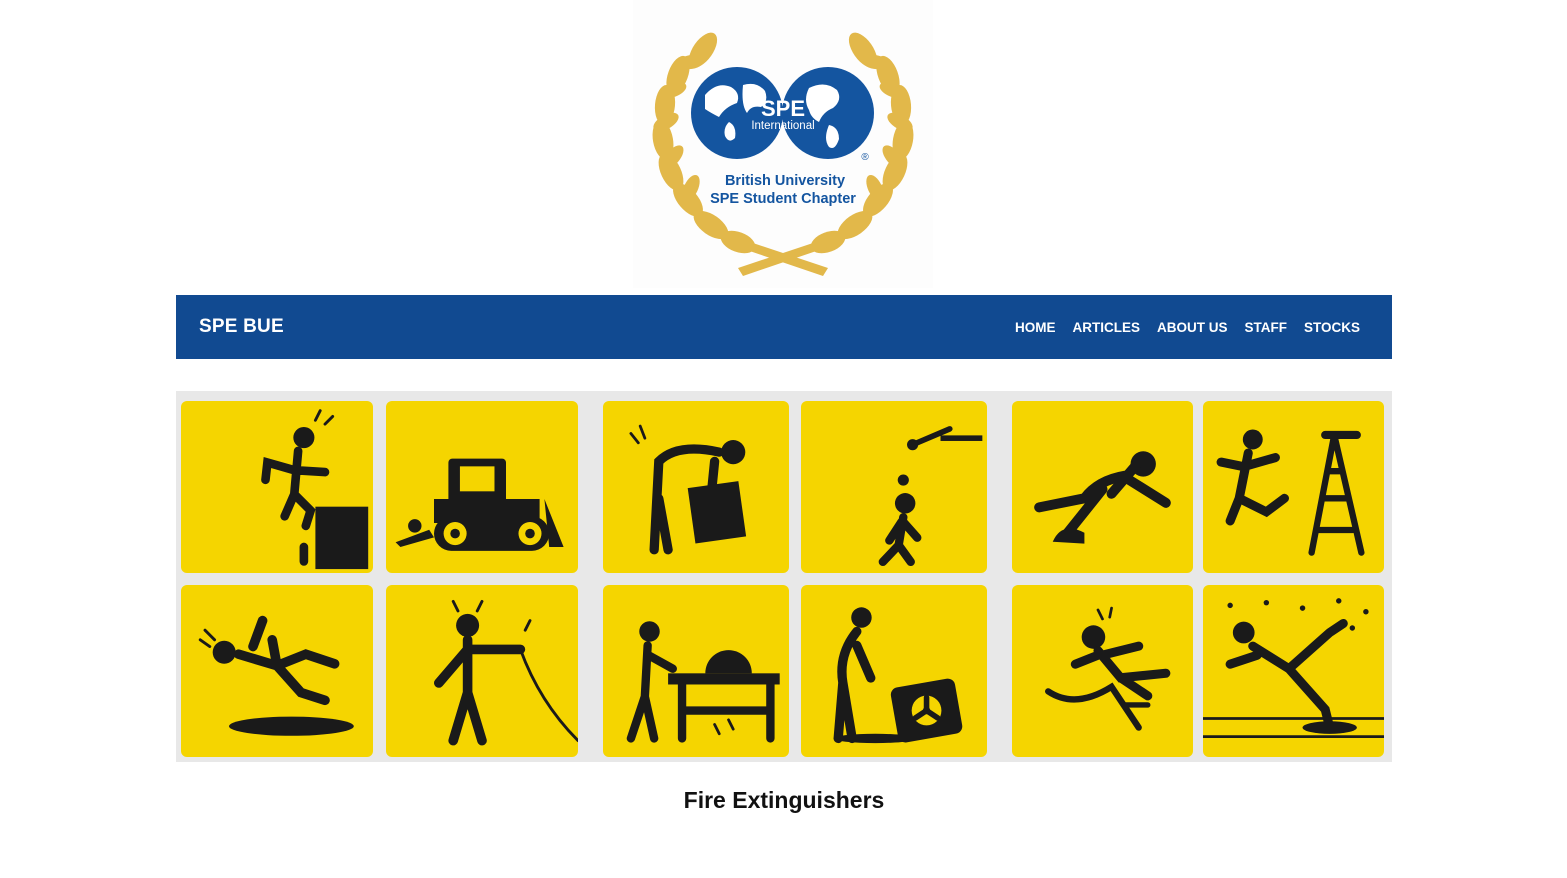 This screenshot has height=878, width=1567. What do you see at coordinates (1102, 671) in the screenshot?
I see `hose-trip-icon` at bounding box center [1102, 671].